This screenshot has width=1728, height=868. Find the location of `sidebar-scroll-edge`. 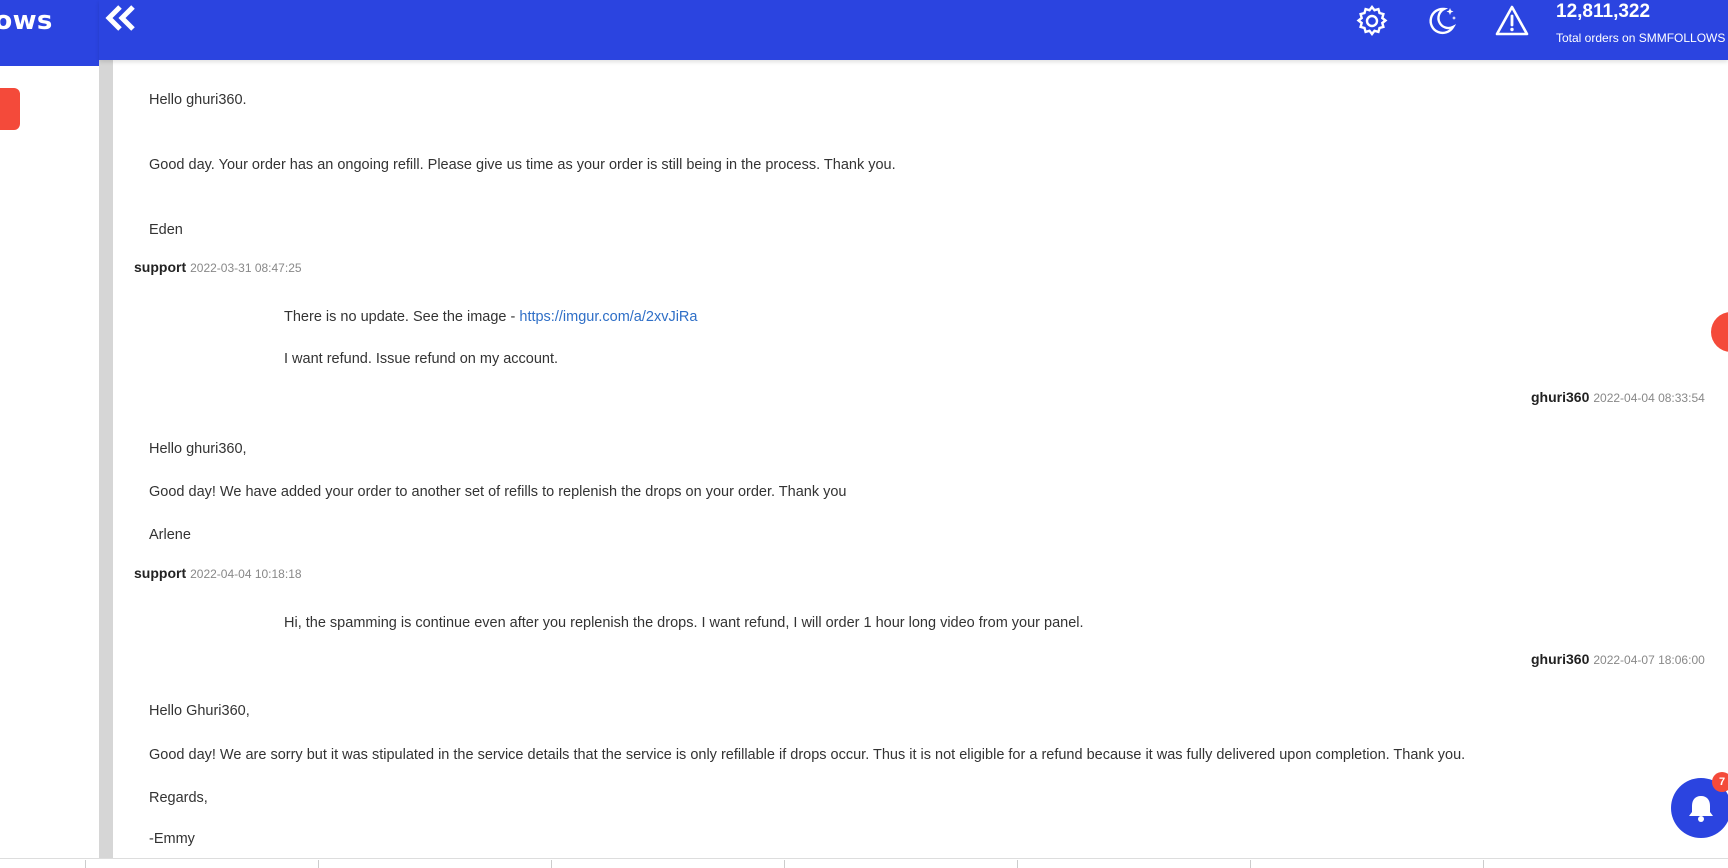

sidebar-scroll-edge is located at coordinates (106, 459).